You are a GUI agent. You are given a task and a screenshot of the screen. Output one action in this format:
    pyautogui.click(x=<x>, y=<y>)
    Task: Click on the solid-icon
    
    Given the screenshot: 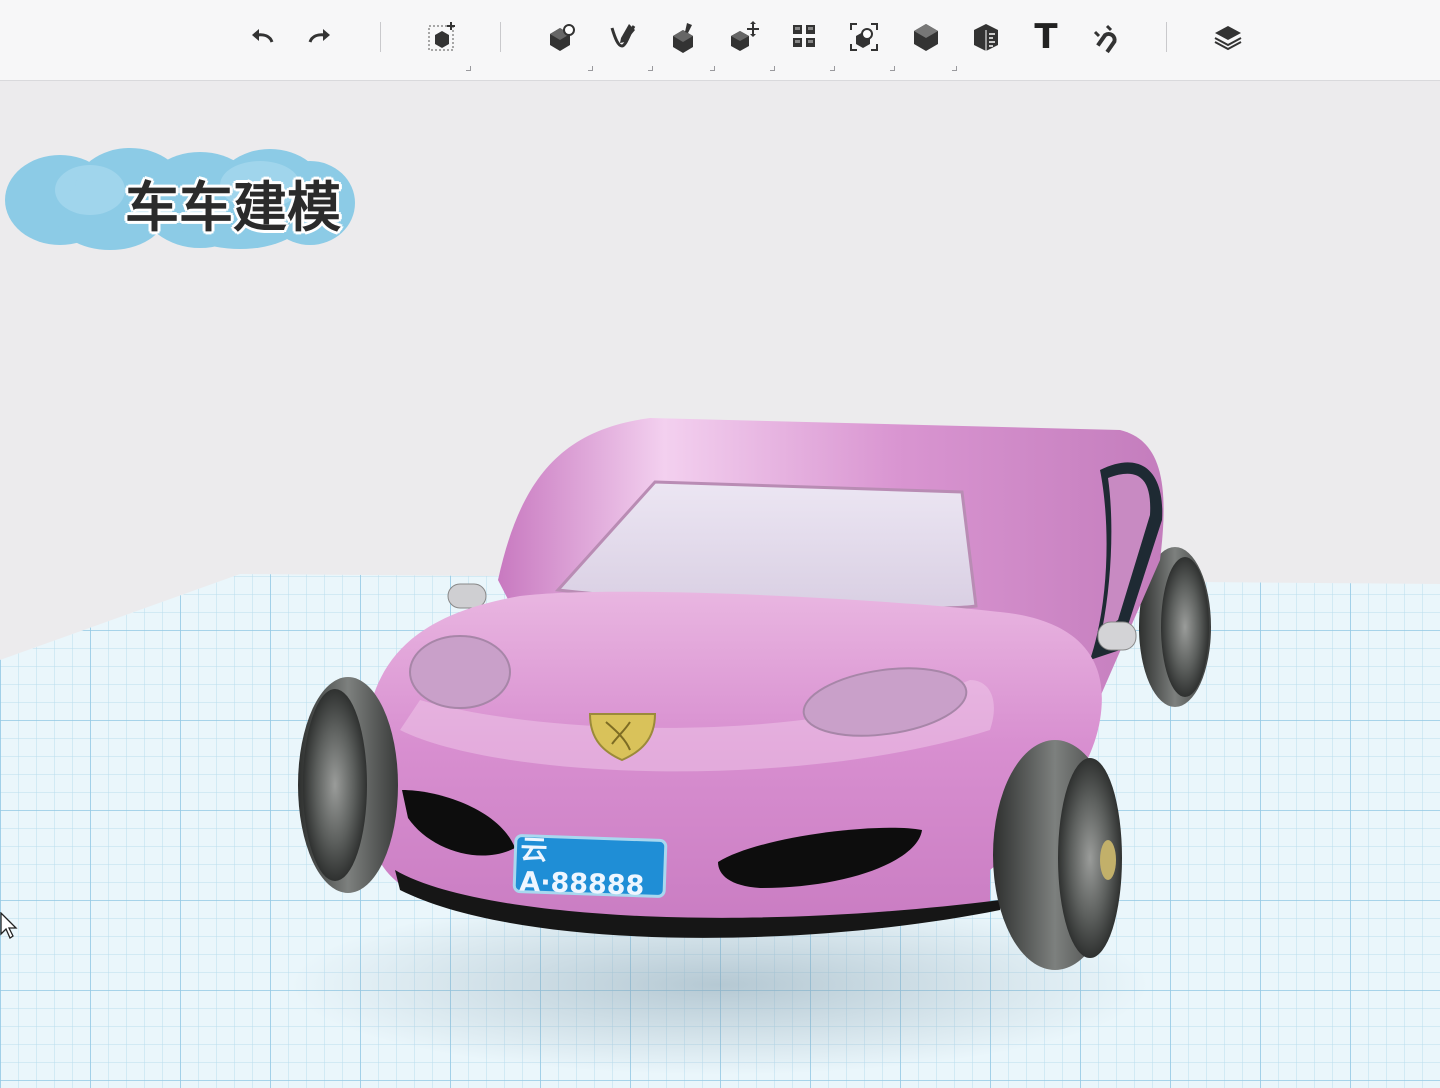 What is the action you would take?
    pyautogui.click(x=926, y=37)
    